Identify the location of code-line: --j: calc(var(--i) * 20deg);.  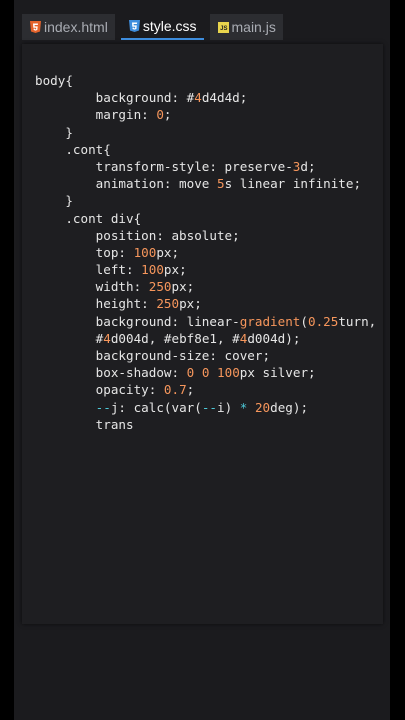
(205, 407).